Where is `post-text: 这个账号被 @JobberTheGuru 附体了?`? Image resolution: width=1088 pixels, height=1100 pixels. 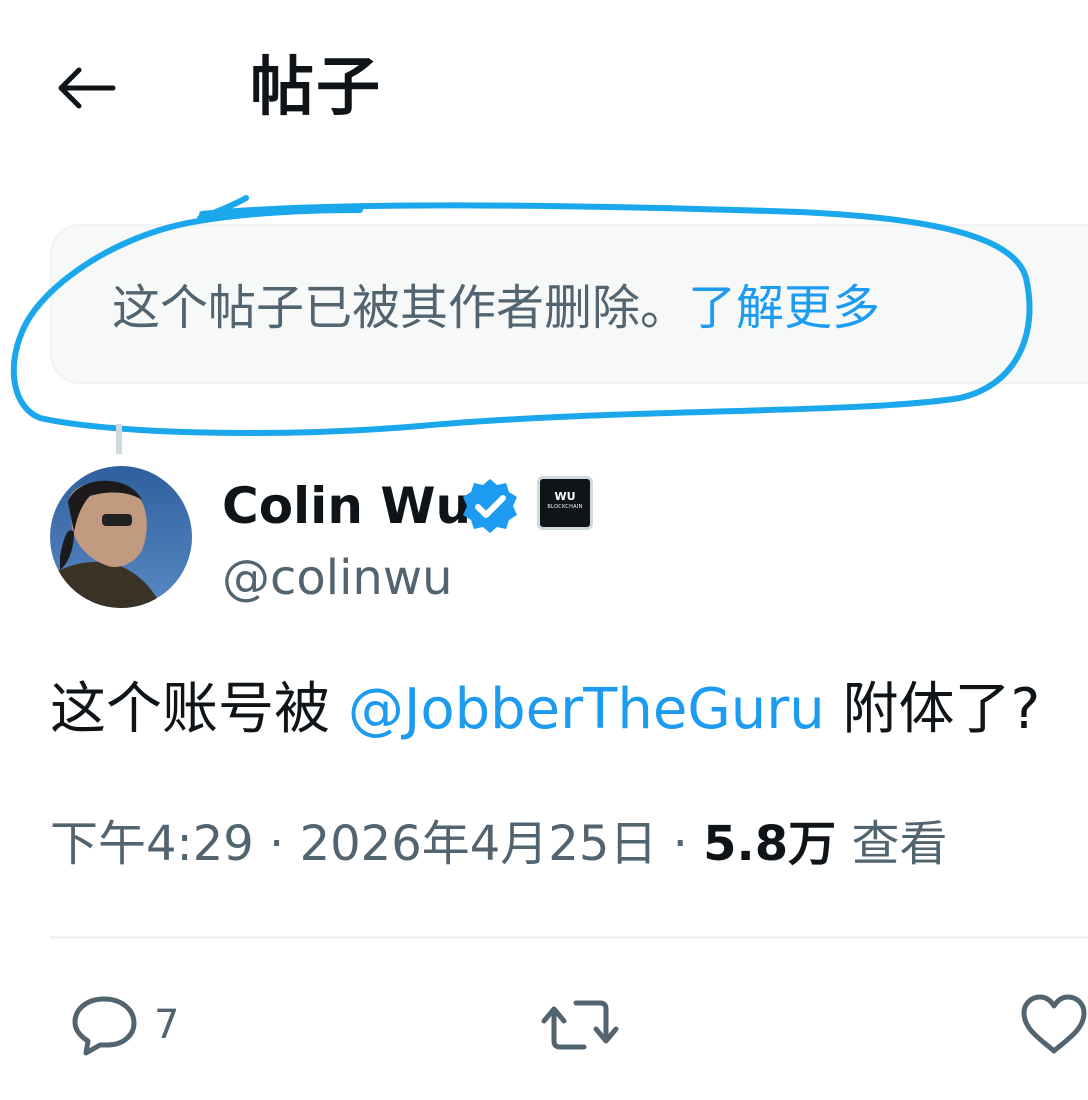
post-text: 这个账号被 @JobberTheGuru 附体了? is located at coordinates (545, 710).